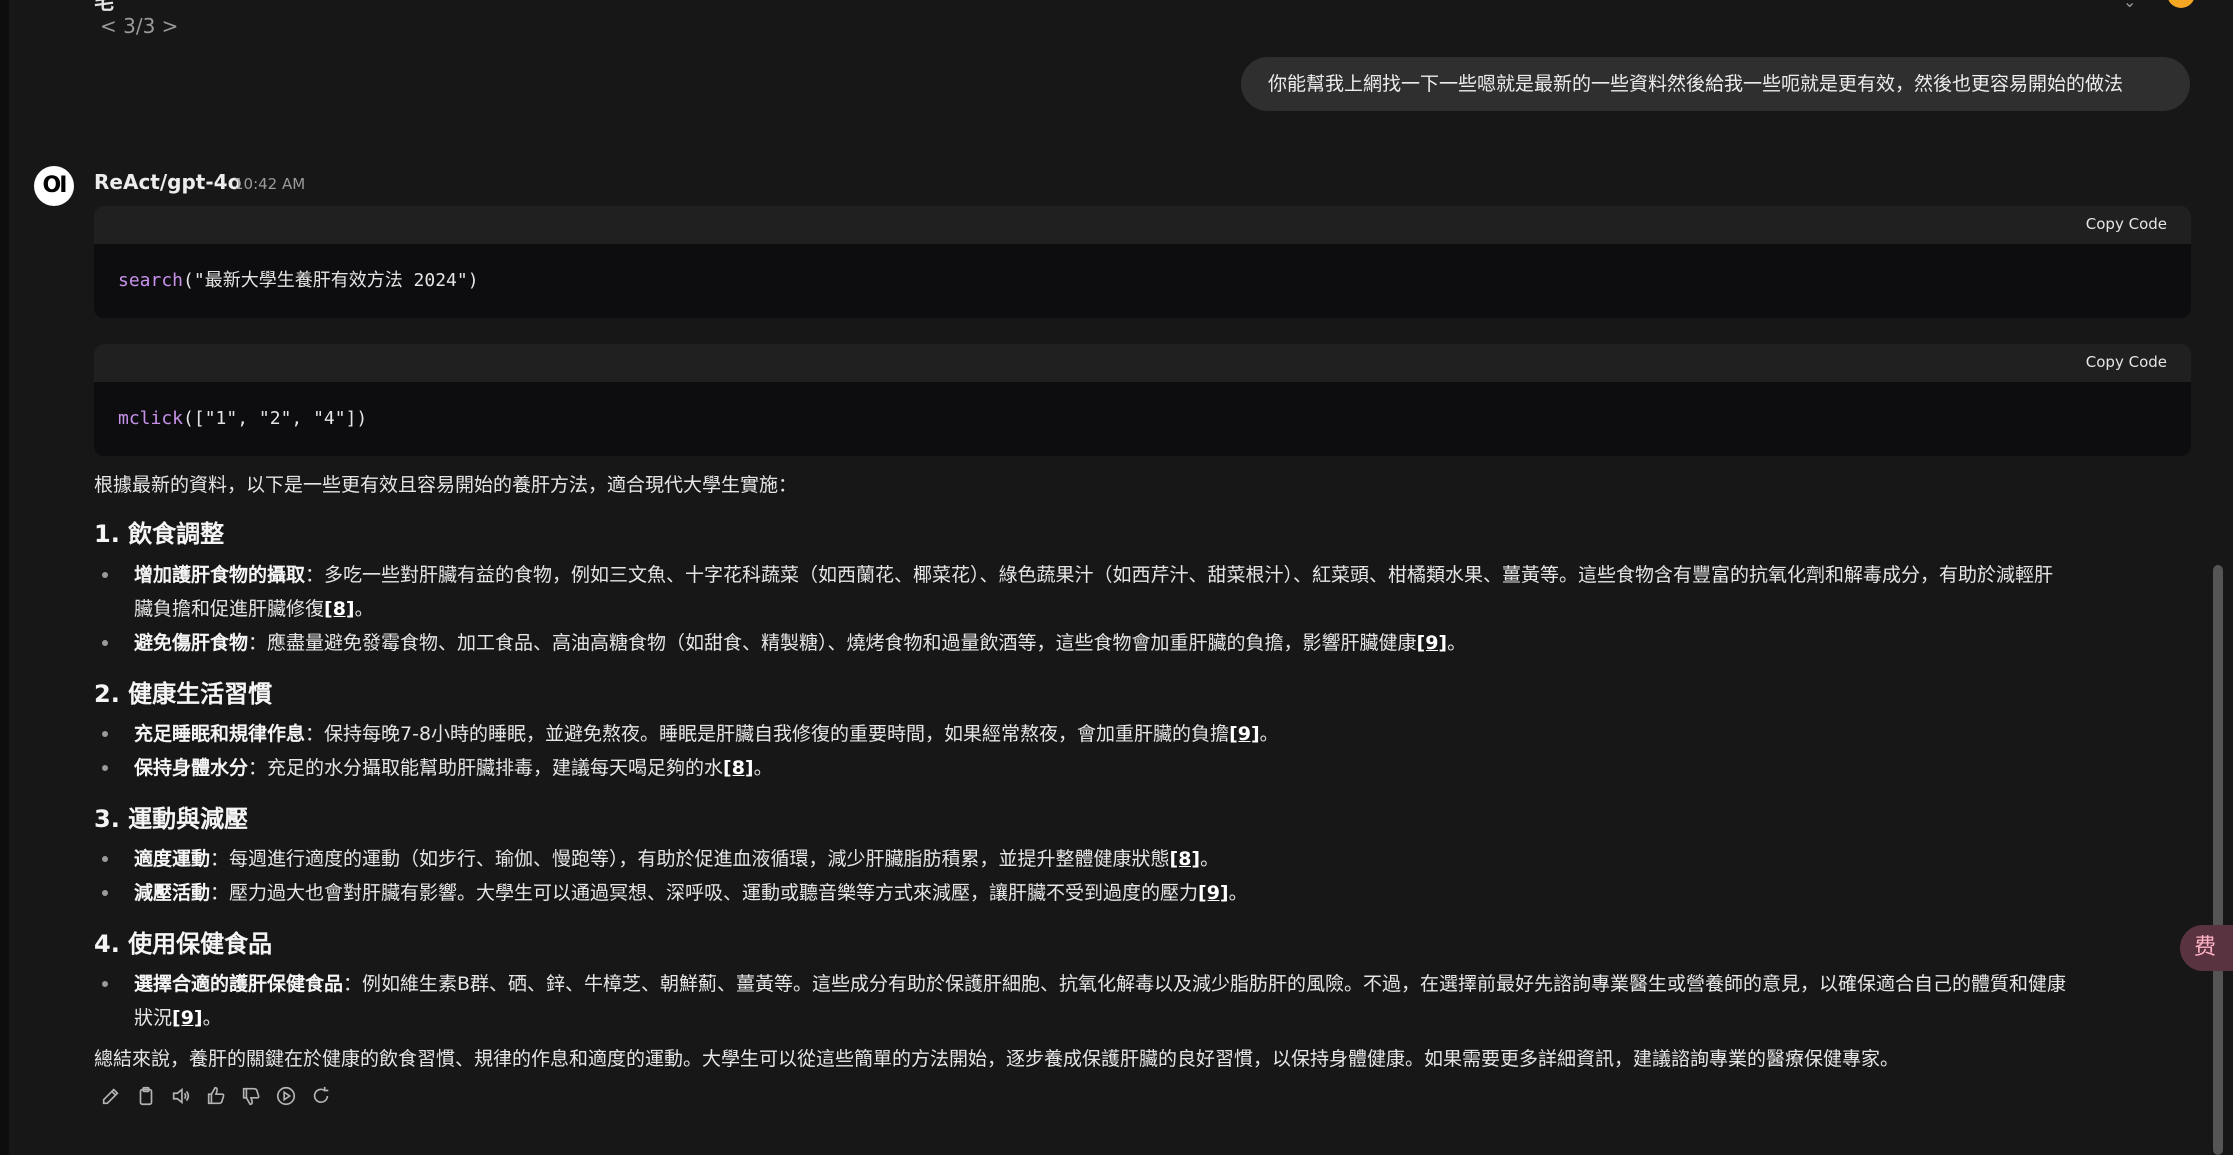 This screenshot has width=2233, height=1155. Describe the element at coordinates (486, 768) in the screenshot. I see `item-text: ：充足的水分攝取能幫助肝臟排毒，建議每天喝足夠的水` at that location.